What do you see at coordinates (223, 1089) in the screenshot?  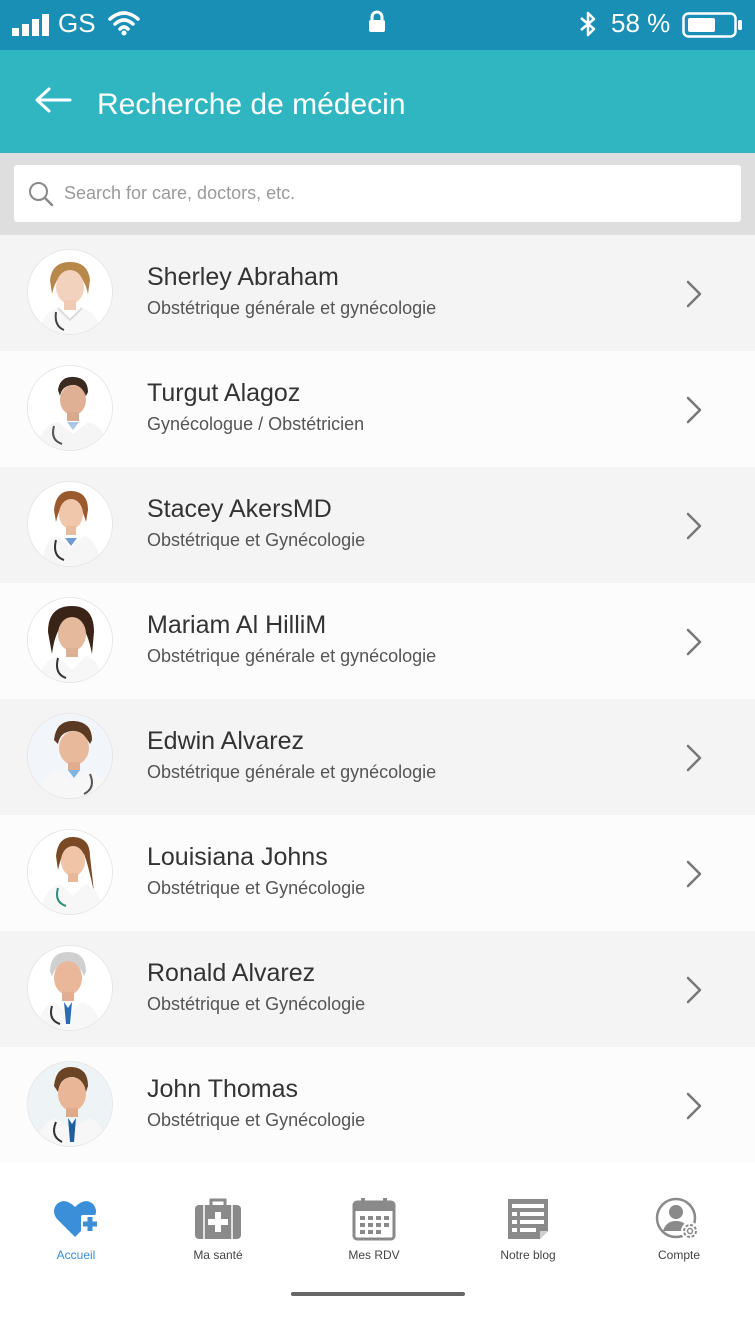 I see `doctor-name: John Thomas` at bounding box center [223, 1089].